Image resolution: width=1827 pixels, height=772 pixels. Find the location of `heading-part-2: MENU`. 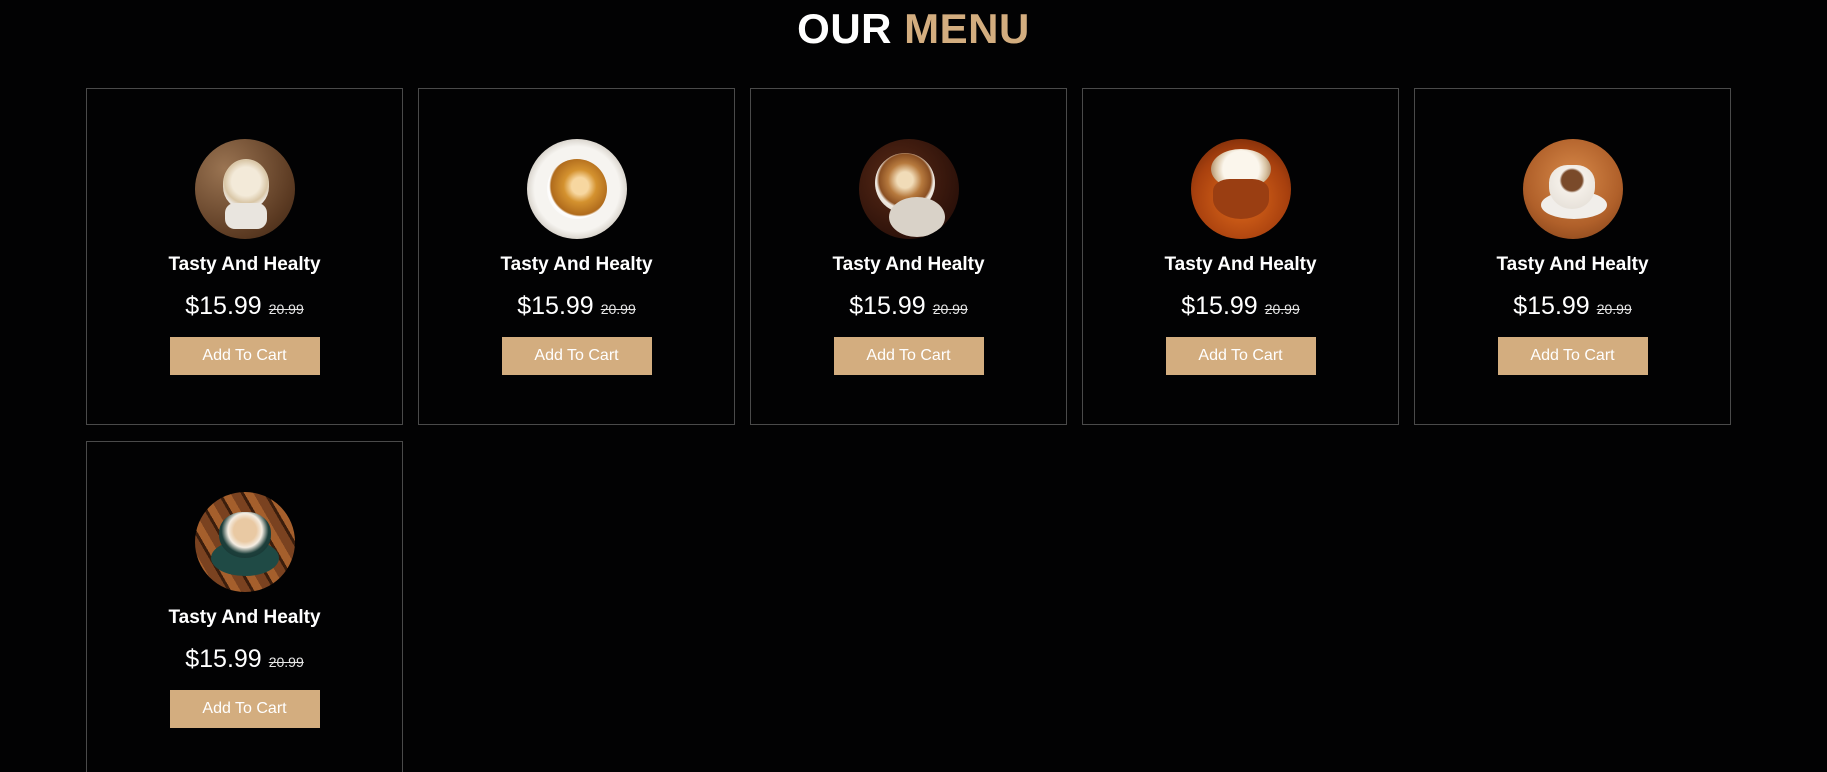

heading-part-2: MENU is located at coordinates (967, 28).